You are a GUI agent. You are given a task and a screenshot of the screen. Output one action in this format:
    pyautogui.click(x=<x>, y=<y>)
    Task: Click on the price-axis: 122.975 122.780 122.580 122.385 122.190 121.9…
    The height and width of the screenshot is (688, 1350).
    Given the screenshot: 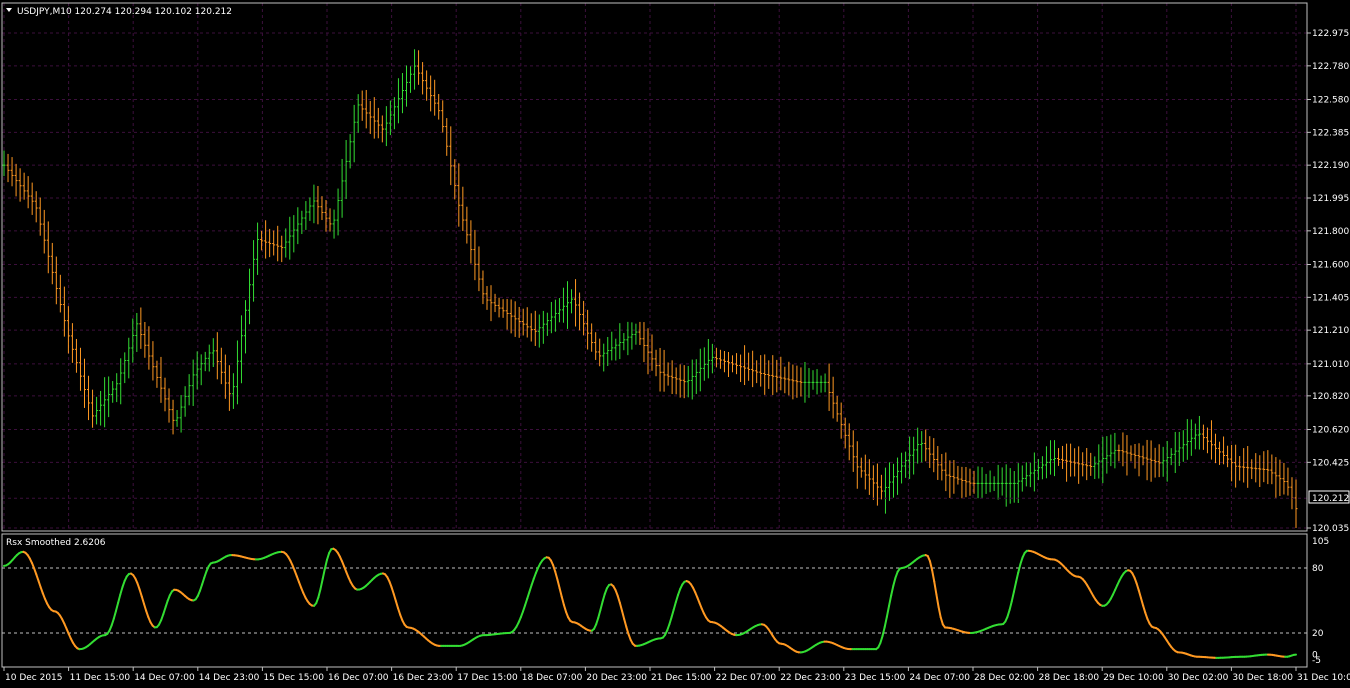 What is the action you would take?
    pyautogui.click(x=1328, y=281)
    